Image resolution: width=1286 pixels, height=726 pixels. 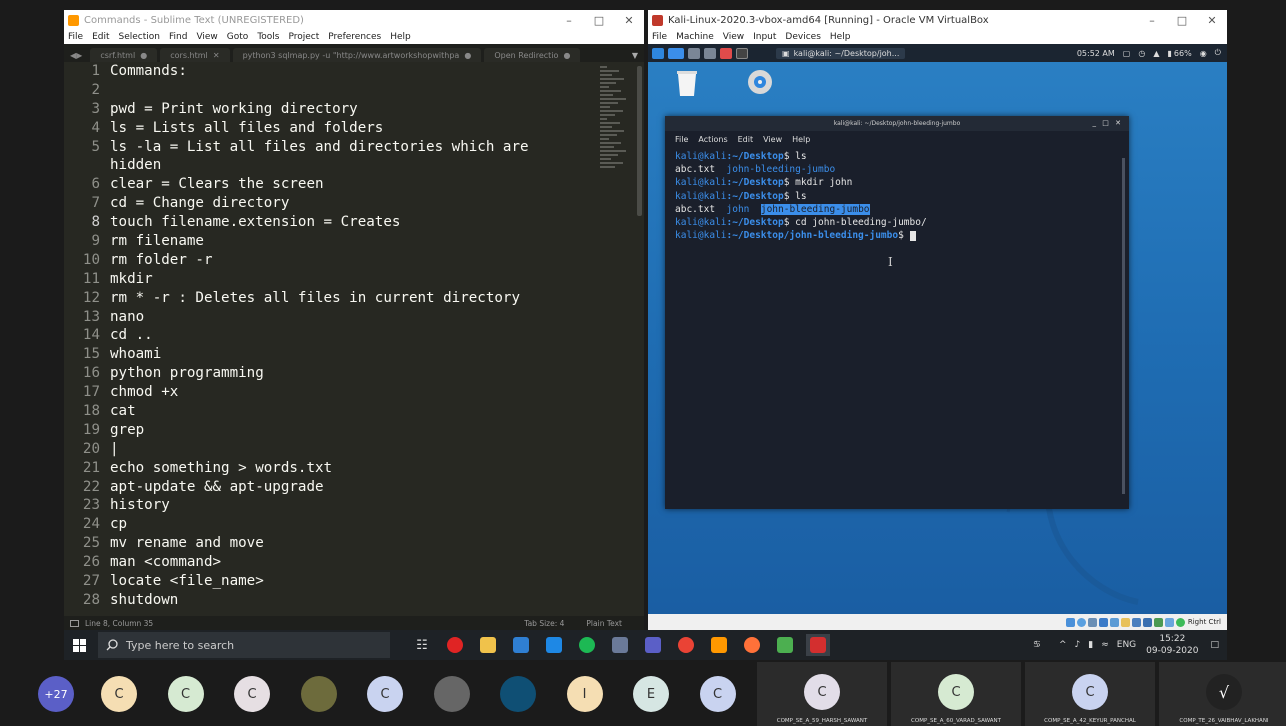 What do you see at coordinates (1127, 53) in the screenshot?
I see `network-icon: ▢` at bounding box center [1127, 53].